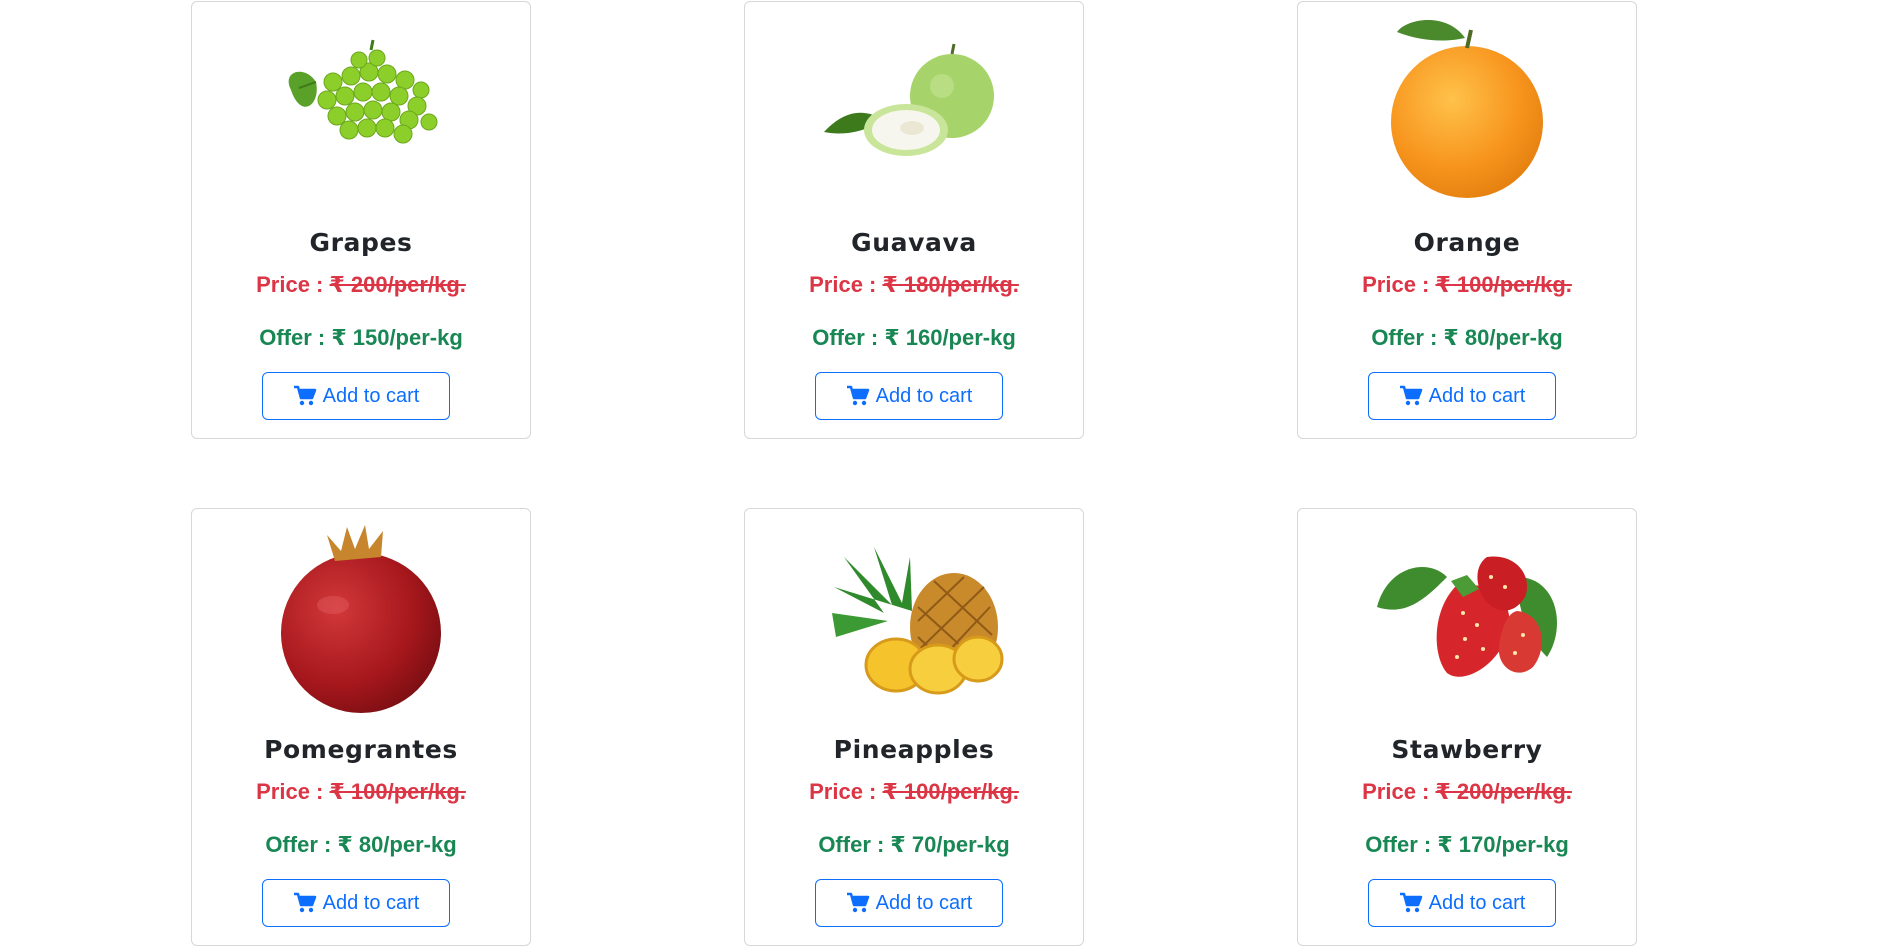 This screenshot has width=1881, height=946. Describe the element at coordinates (363, 91) in the screenshot. I see `grapes-image-art` at that location.